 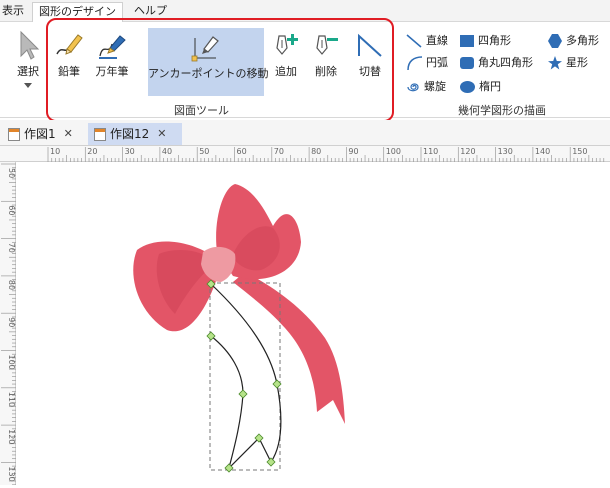 I want to click on rectangle-icon, so click(x=467, y=41).